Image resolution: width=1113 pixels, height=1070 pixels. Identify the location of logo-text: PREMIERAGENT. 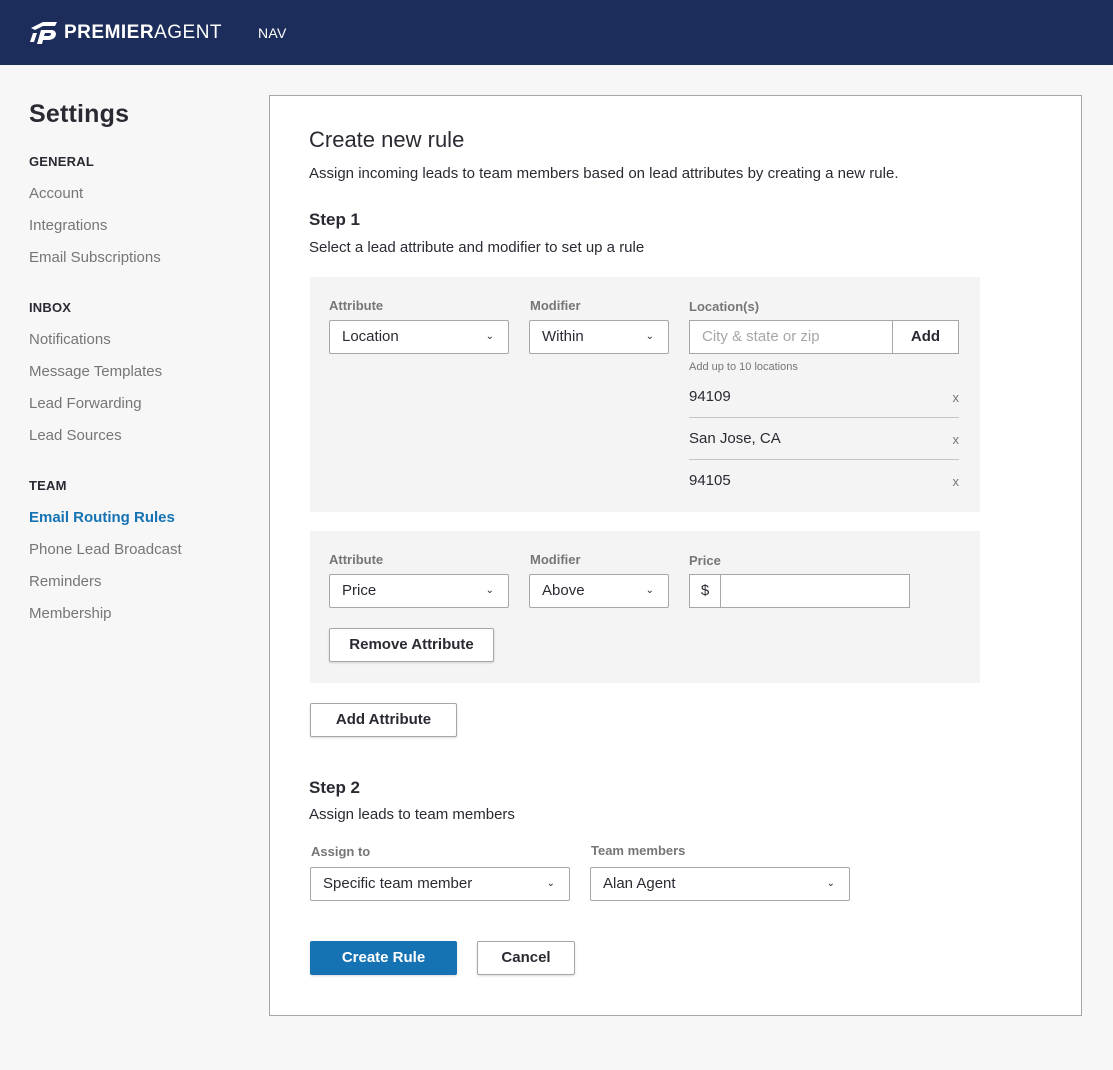
(143, 33).